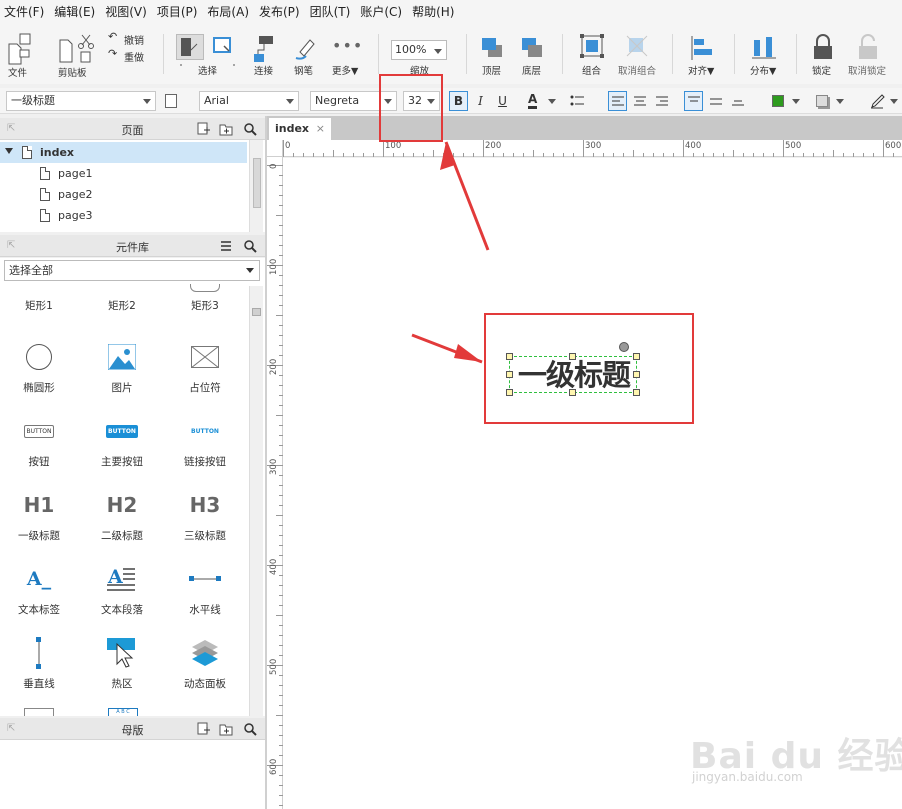 Image resolution: width=902 pixels, height=809 pixels. What do you see at coordinates (419, 50) in the screenshot?
I see `zoom-select: 100%` at bounding box center [419, 50].